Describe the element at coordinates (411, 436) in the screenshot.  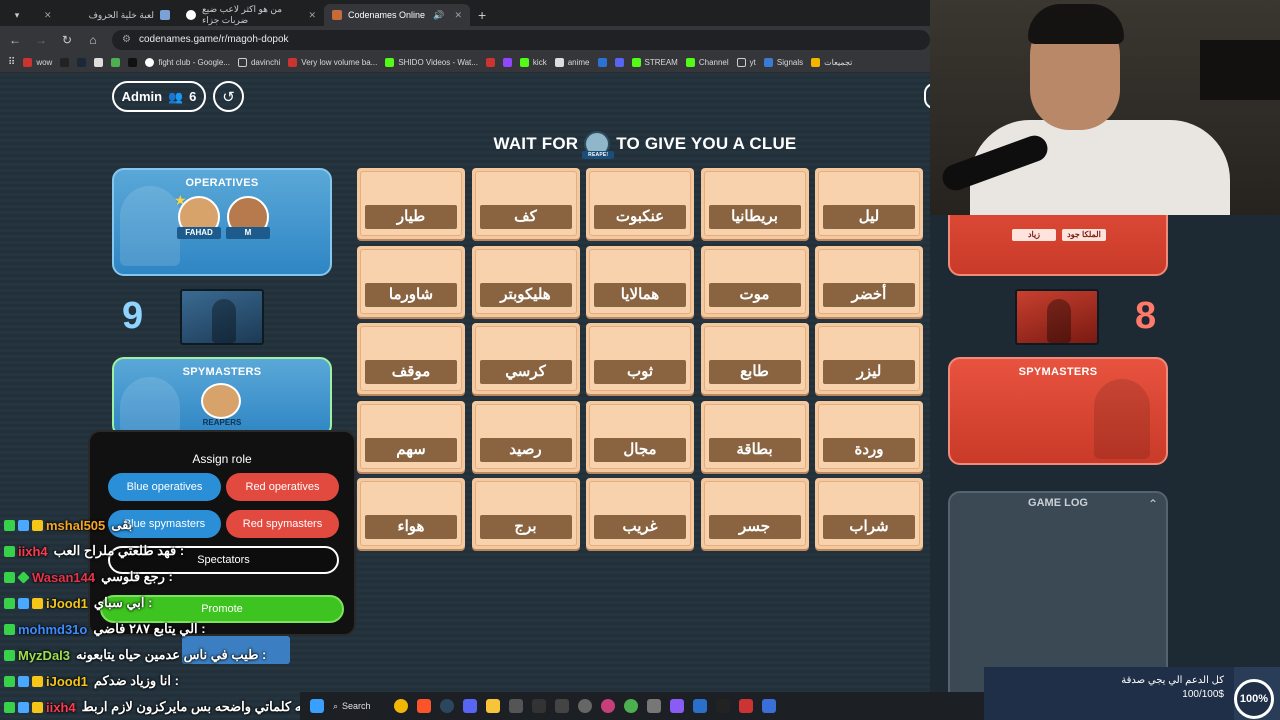
I see `word-card: سهم` at that location.